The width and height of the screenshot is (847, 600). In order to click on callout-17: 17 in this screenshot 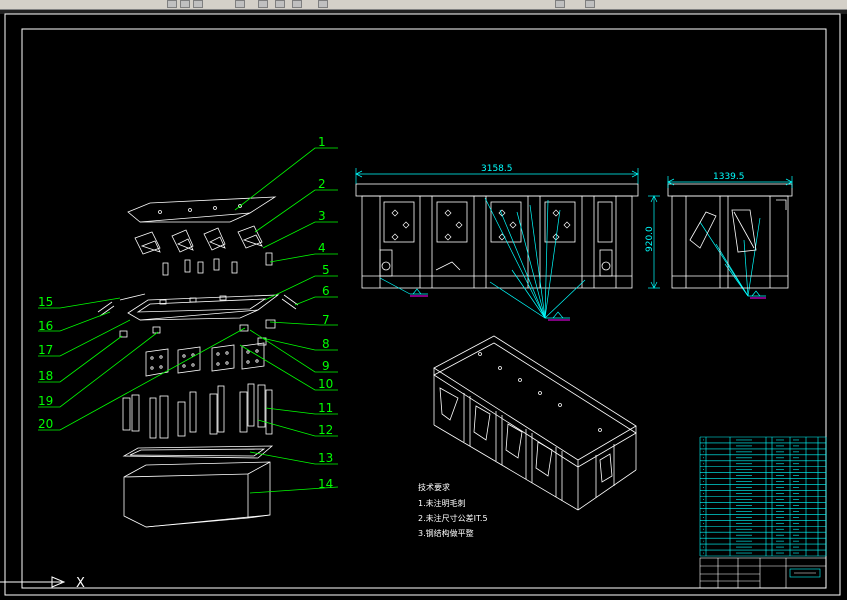, I will do `click(45, 350)`.